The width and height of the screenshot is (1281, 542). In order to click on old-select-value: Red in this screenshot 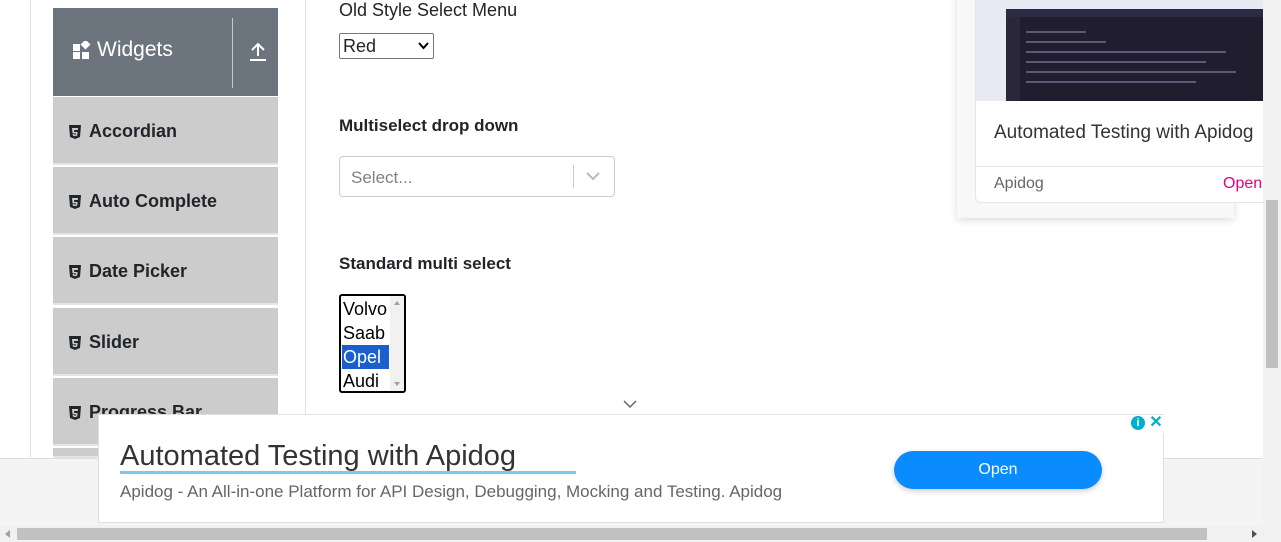, I will do `click(360, 46)`.